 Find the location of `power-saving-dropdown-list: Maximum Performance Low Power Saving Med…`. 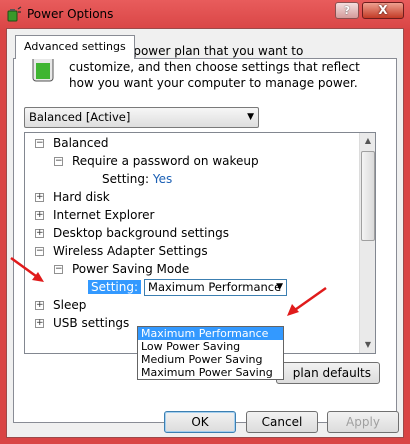

power-saving-dropdown-list: Maximum Performance Low Power Saving Med… is located at coordinates (210, 353).